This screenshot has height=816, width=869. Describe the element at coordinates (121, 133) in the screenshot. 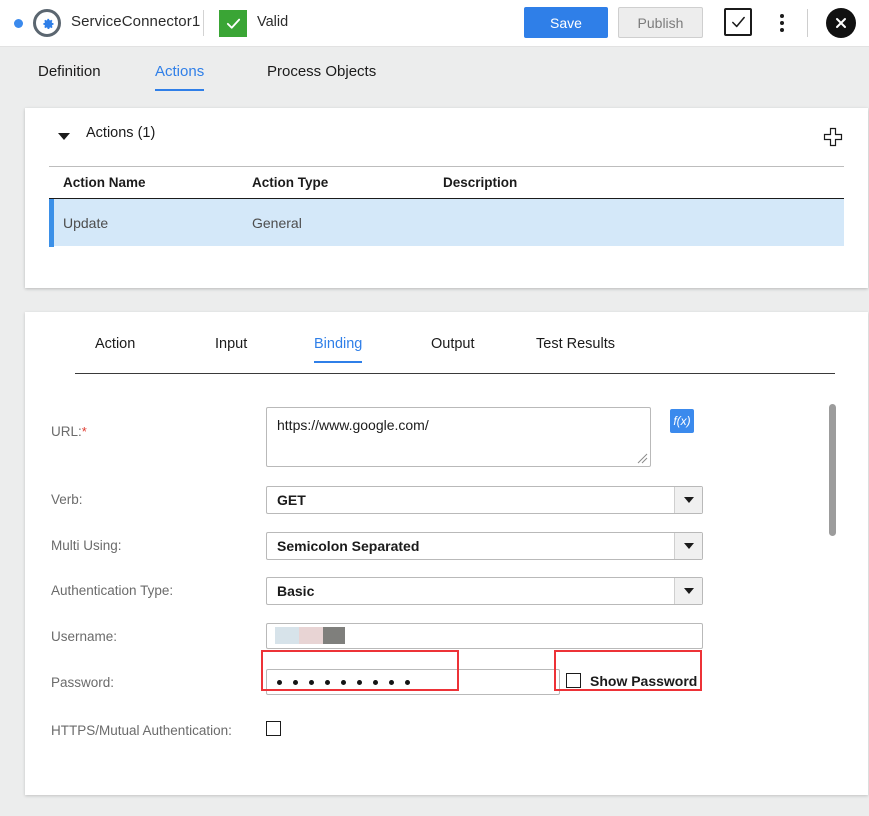

I see `actions-count-label: Actions (1)` at that location.